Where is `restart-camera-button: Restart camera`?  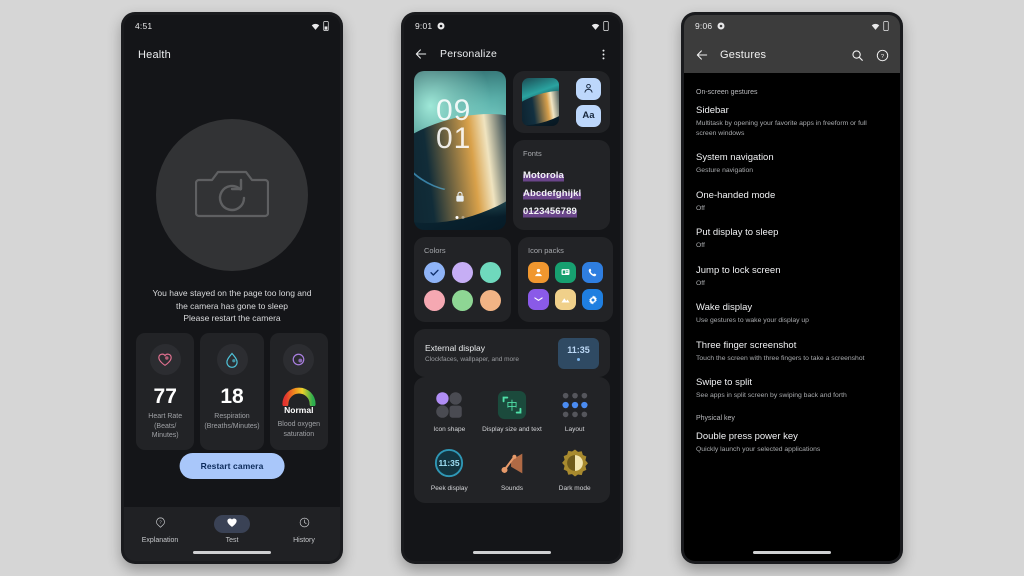
restart-camera-button: Restart camera is located at coordinates (232, 466).